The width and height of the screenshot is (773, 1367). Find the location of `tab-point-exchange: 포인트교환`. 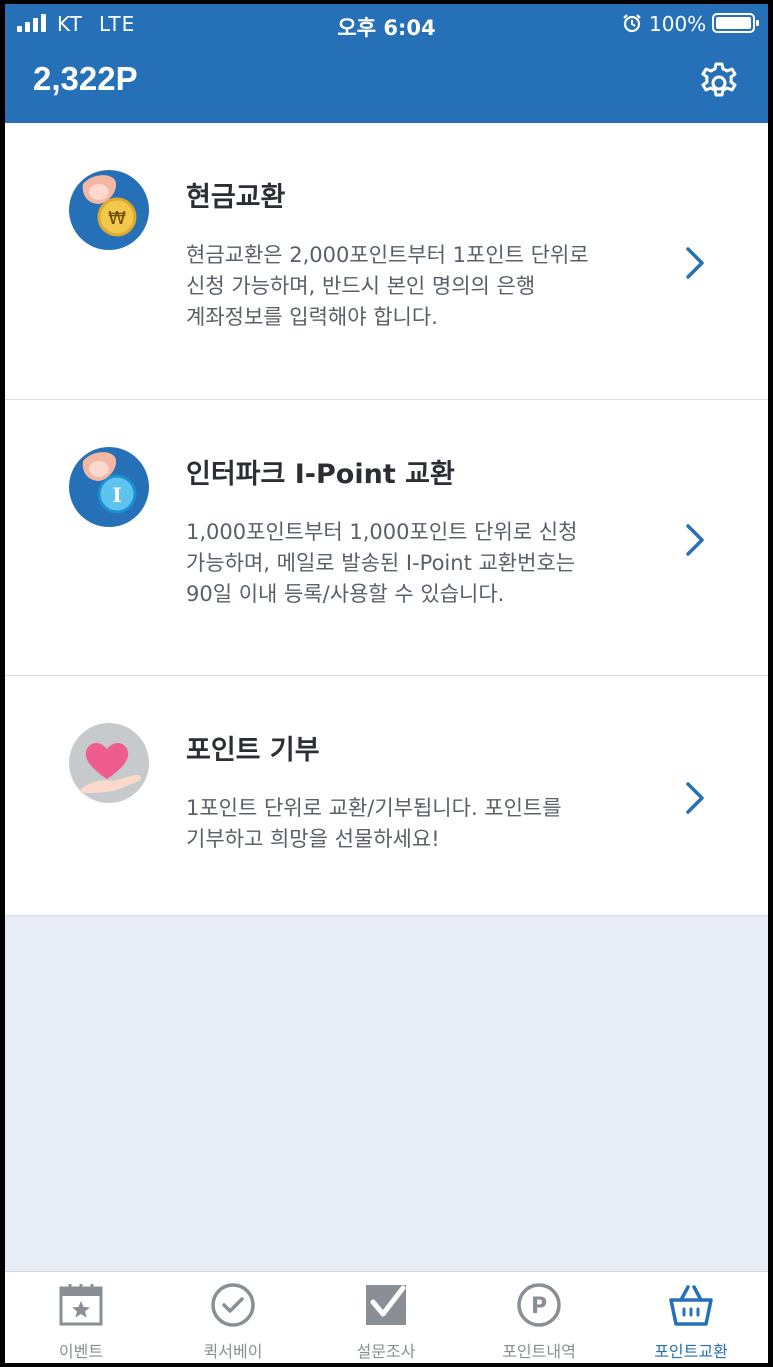

tab-point-exchange: 포인트교환 is located at coordinates (691, 1317).